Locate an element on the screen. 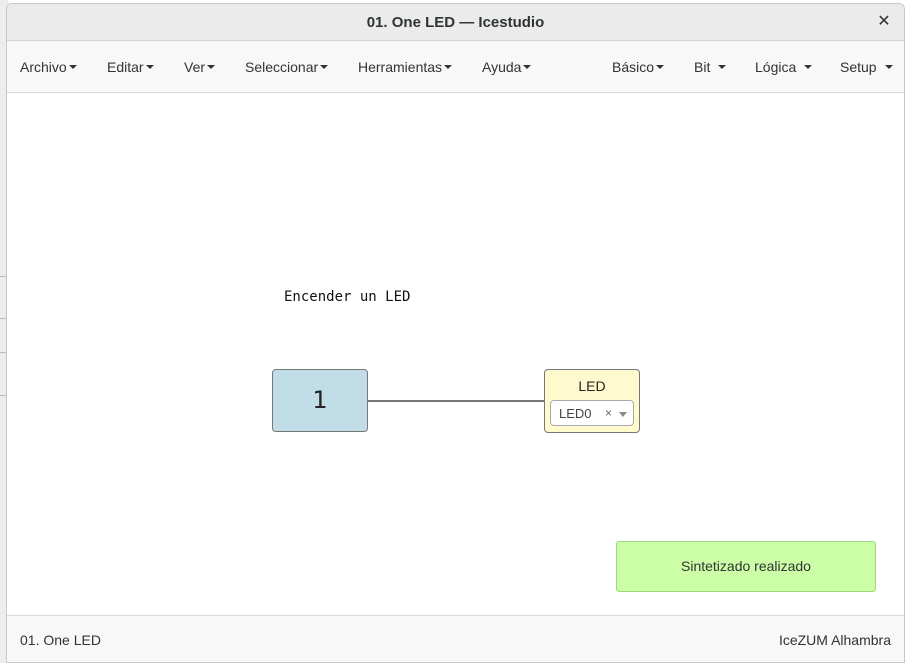  title-bar: 01. One LED — Icestudio ✕ is located at coordinates (455, 22).